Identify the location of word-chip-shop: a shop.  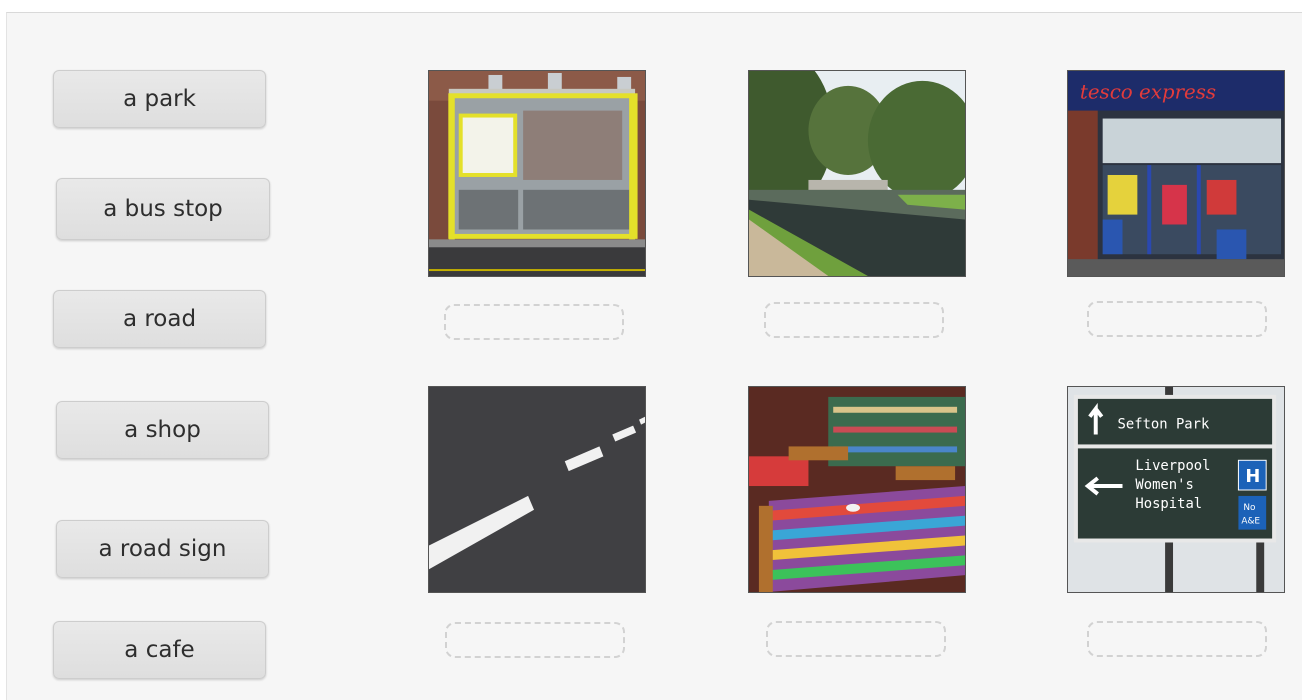
(162, 430).